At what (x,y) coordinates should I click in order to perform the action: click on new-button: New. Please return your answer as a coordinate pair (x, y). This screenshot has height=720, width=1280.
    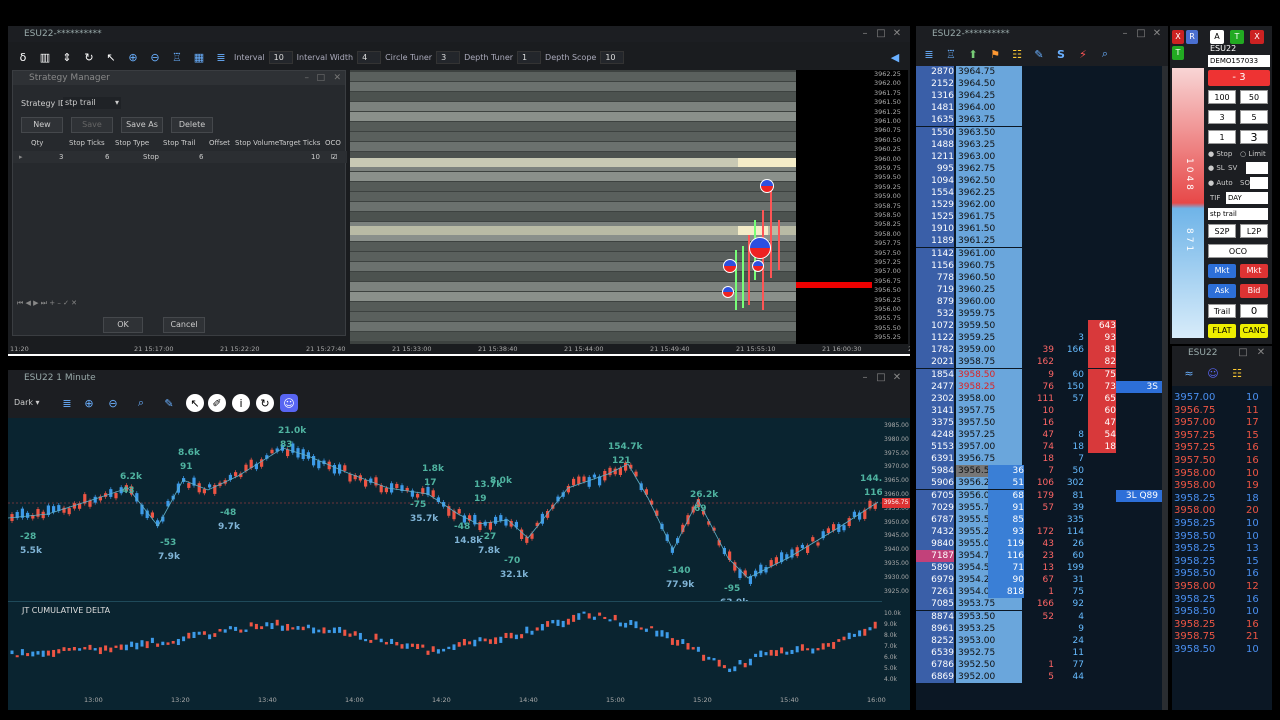
    Looking at the image, I should click on (42, 125).